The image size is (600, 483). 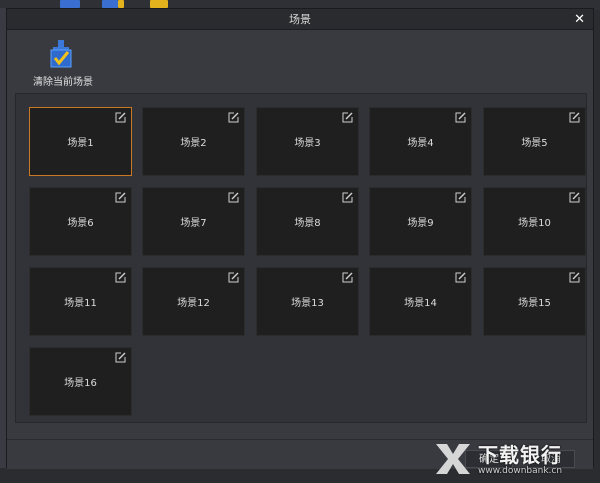 What do you see at coordinates (193, 301) in the screenshot?
I see `scene-tile: 场景12` at bounding box center [193, 301].